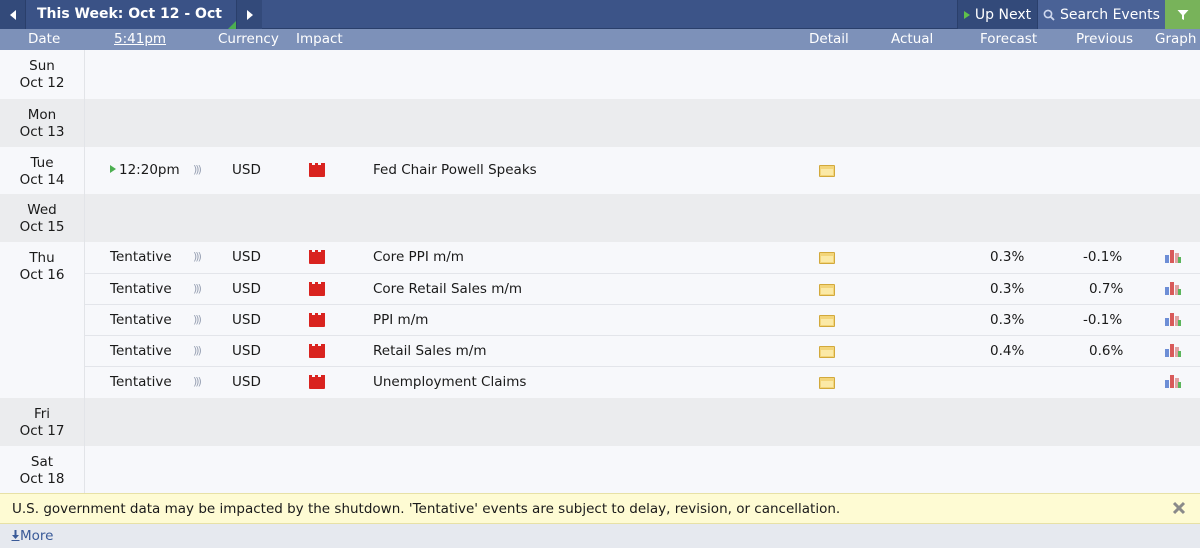 The height and width of the screenshot is (548, 1200). I want to click on day-of-week: Fri, so click(42, 414).